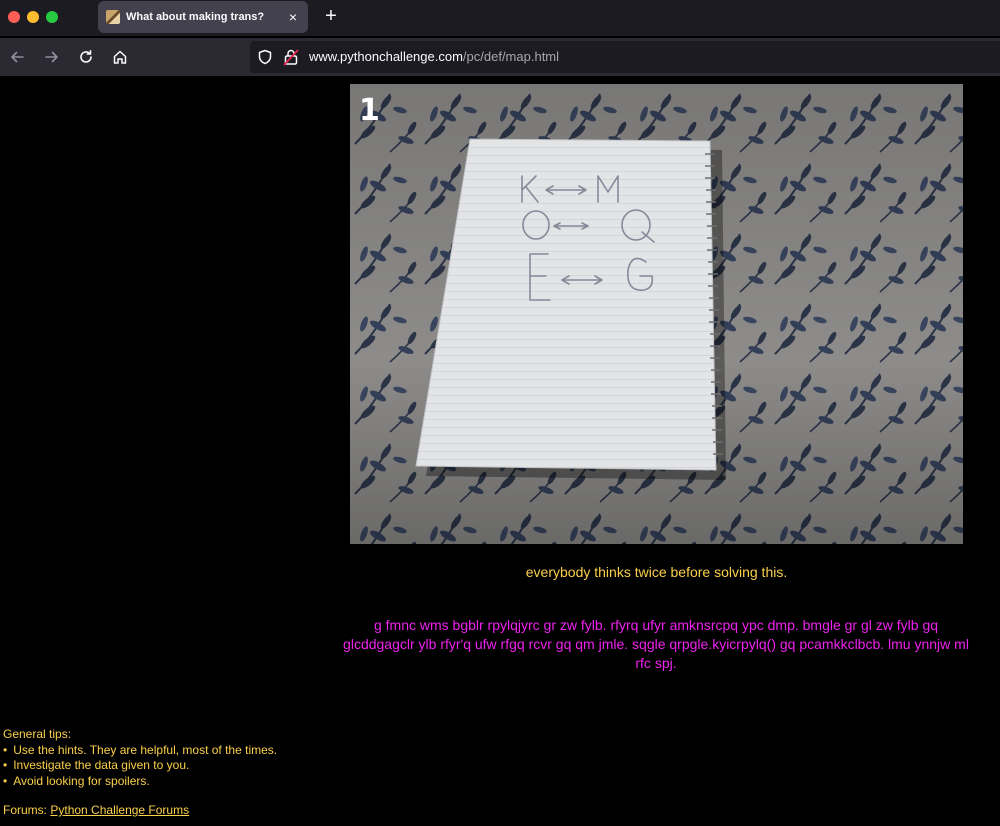  Describe the element at coordinates (293, 17) in the screenshot. I see `tab-close-icon: ×` at that location.